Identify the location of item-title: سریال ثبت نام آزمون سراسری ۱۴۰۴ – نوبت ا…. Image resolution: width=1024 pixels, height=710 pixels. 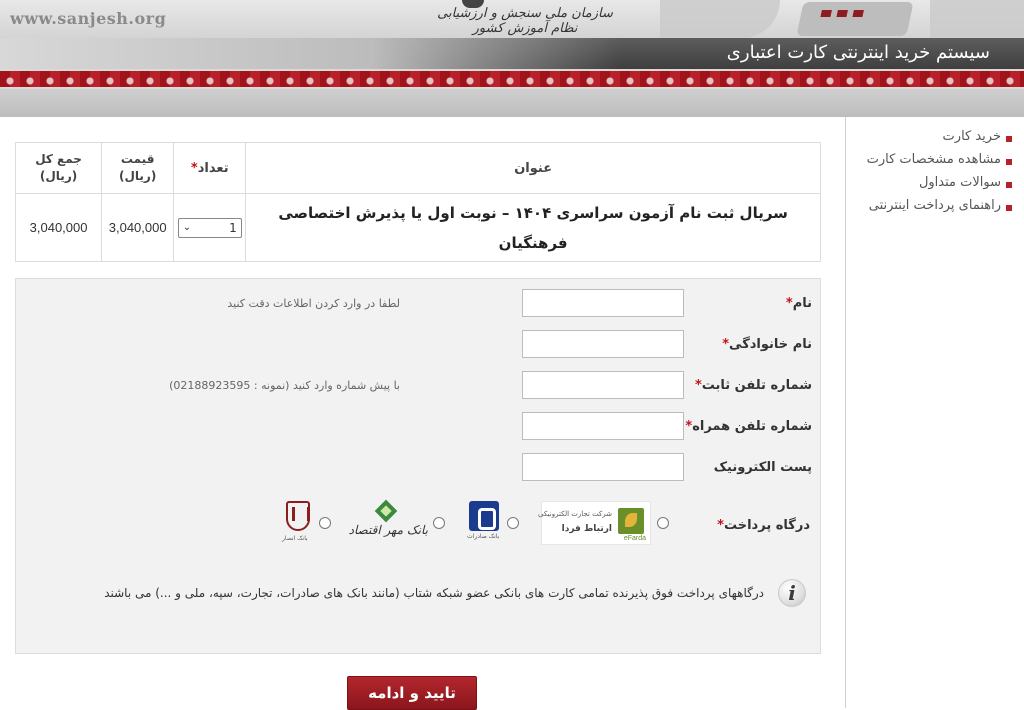
(533, 227).